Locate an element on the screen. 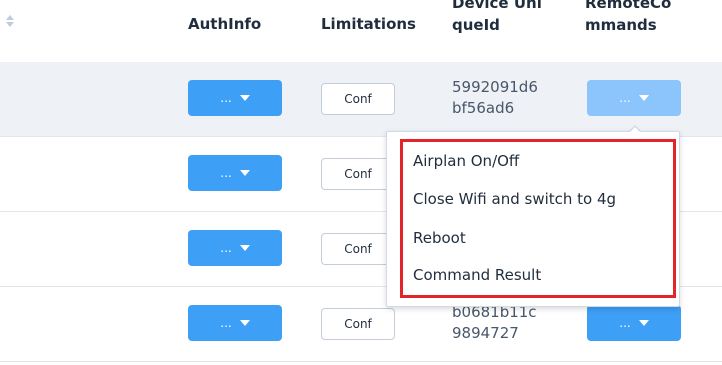 This screenshot has height=365, width=722. column-header-auth-info: AuthInfo is located at coordinates (225, 24).